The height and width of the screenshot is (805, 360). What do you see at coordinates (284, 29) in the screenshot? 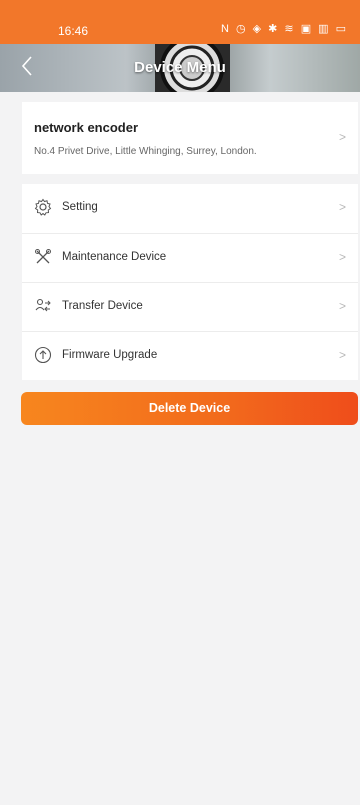
I see `status-icons: N ◷ ◈ ✱ ≋ ▣ ▥ ▭` at bounding box center [284, 29].